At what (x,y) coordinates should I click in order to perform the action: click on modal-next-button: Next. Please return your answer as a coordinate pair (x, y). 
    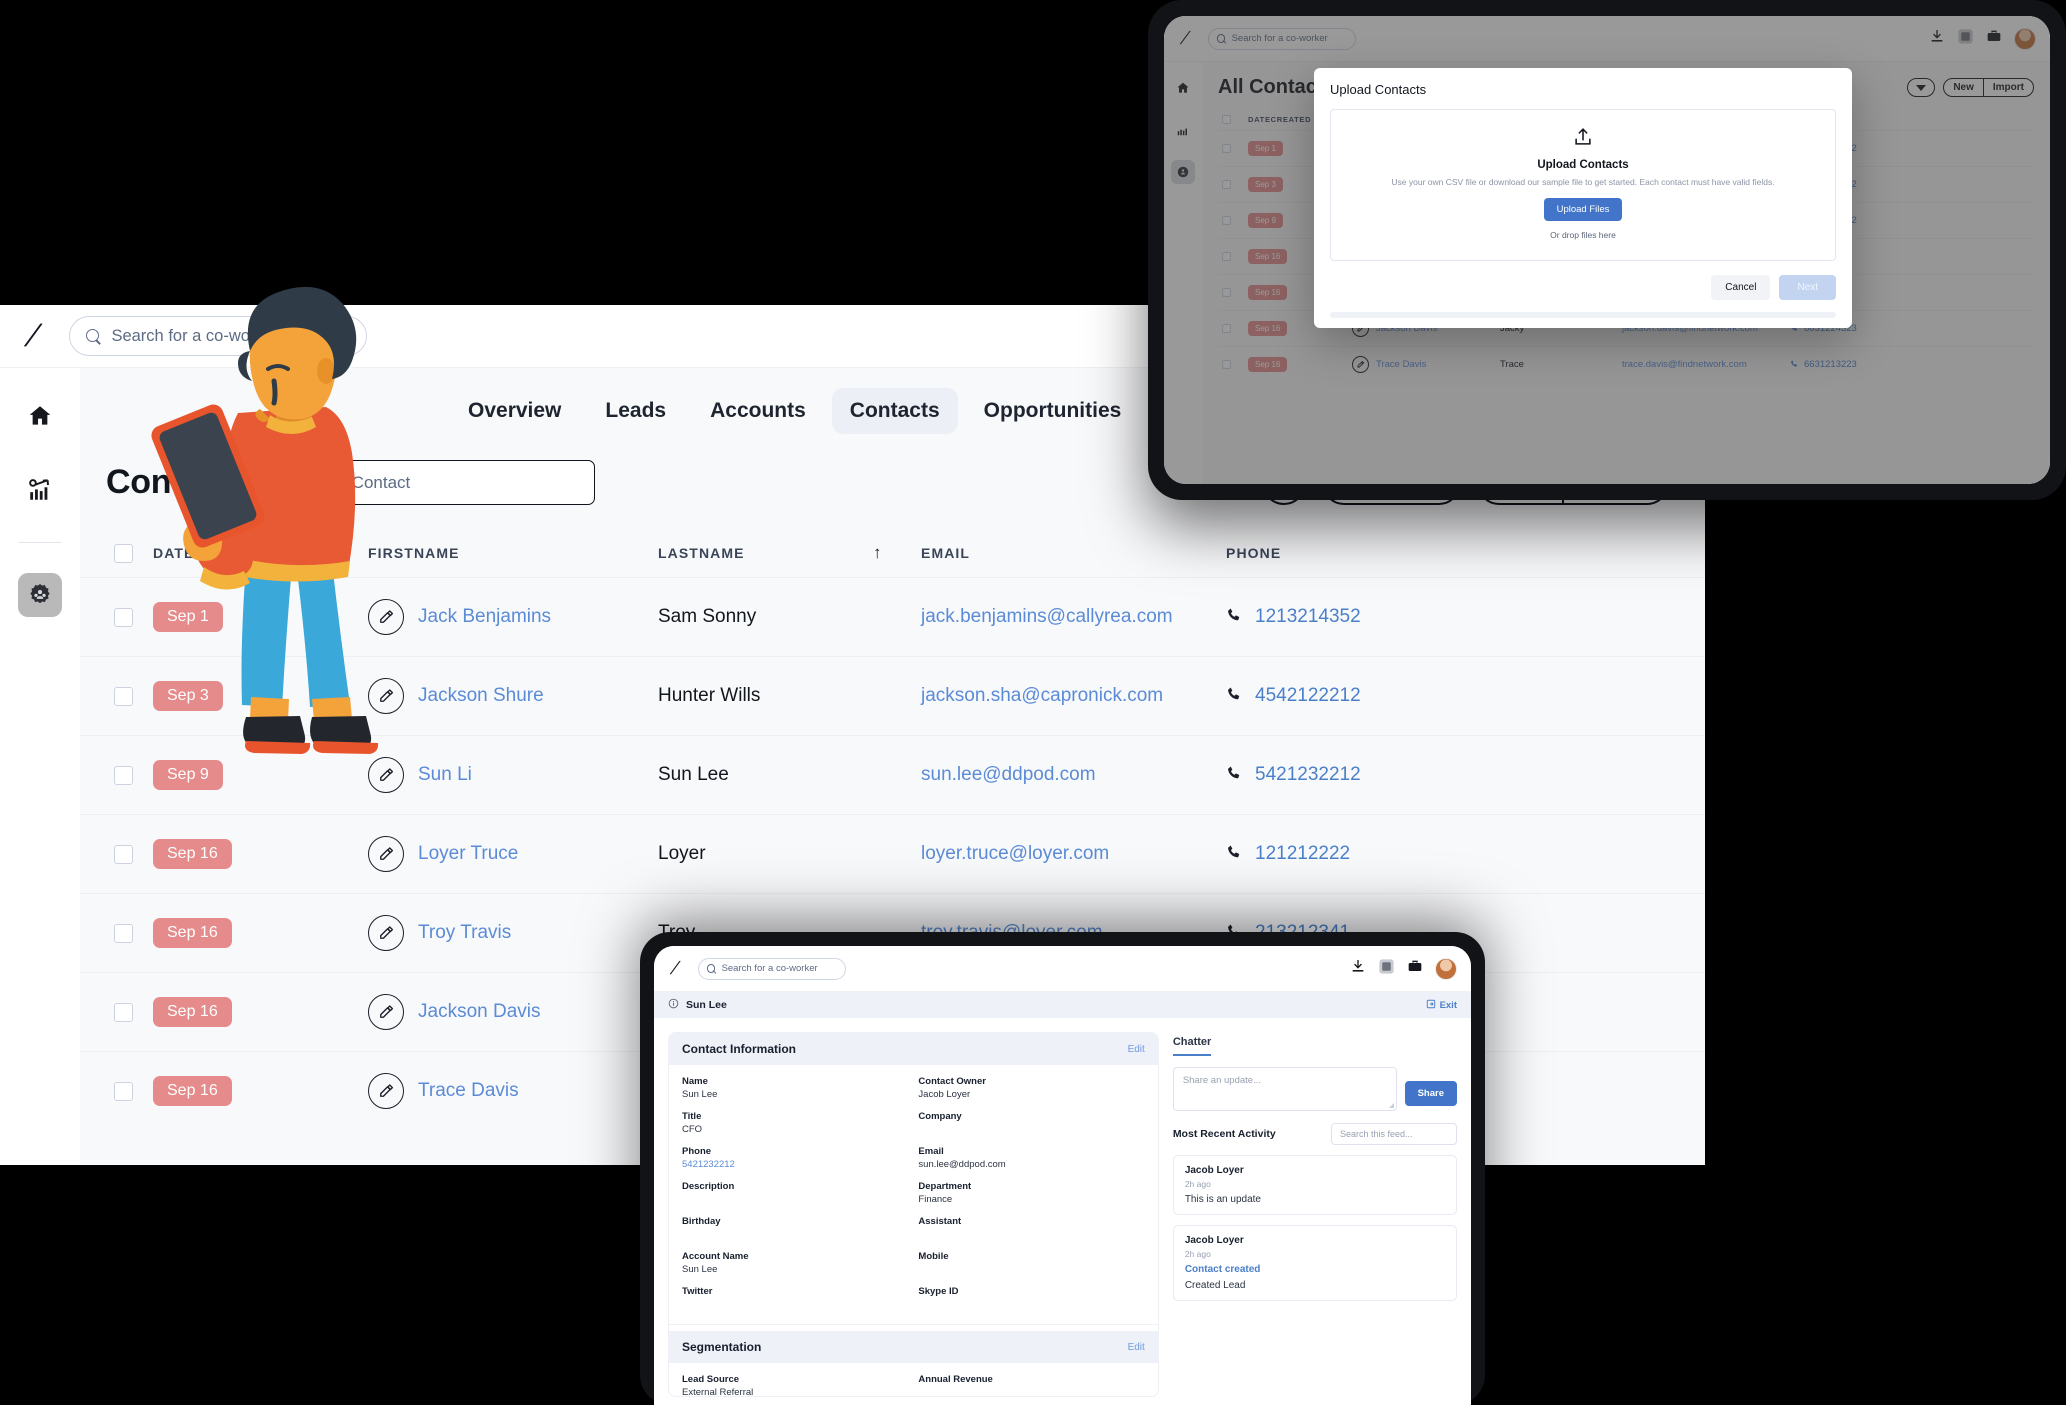
    Looking at the image, I should click on (1807, 287).